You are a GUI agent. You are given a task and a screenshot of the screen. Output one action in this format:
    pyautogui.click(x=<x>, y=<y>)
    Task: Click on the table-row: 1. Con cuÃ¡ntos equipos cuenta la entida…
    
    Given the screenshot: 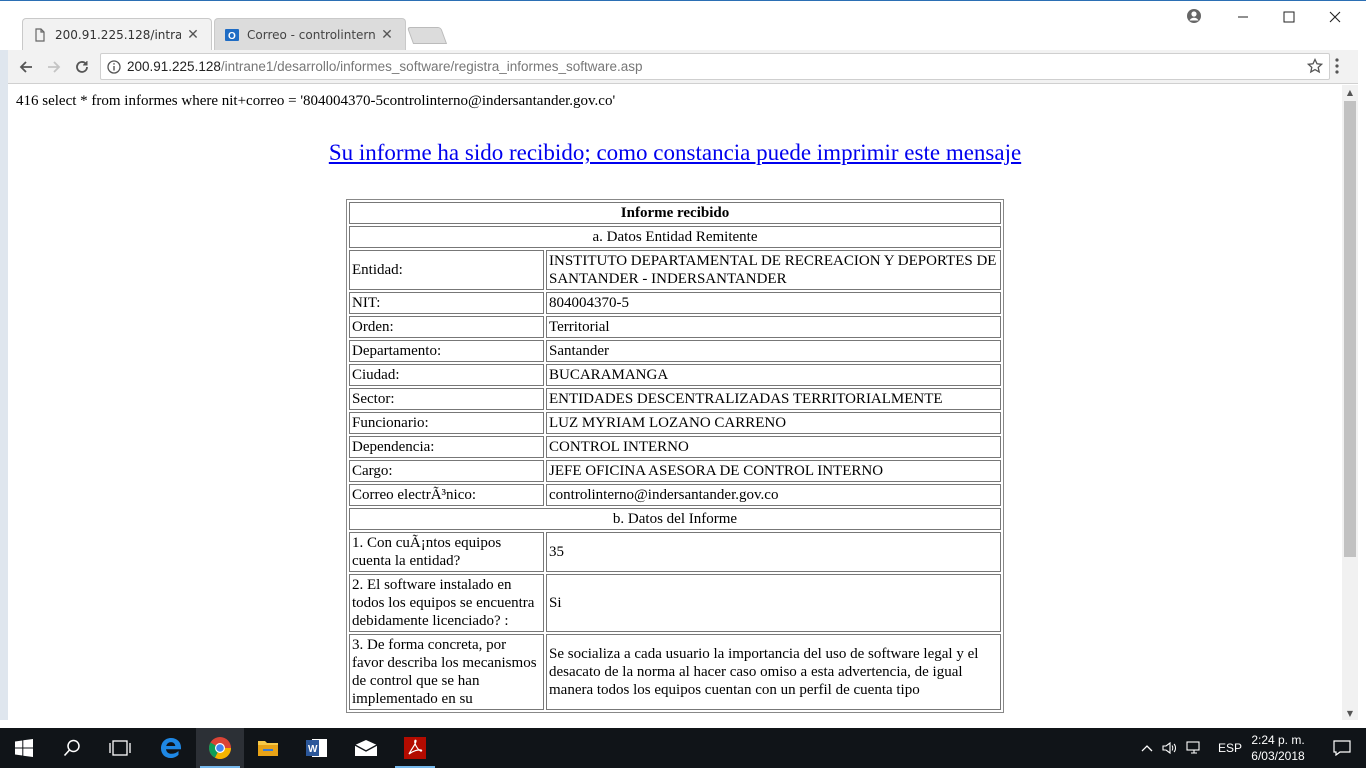 What is the action you would take?
    pyautogui.click(x=675, y=552)
    